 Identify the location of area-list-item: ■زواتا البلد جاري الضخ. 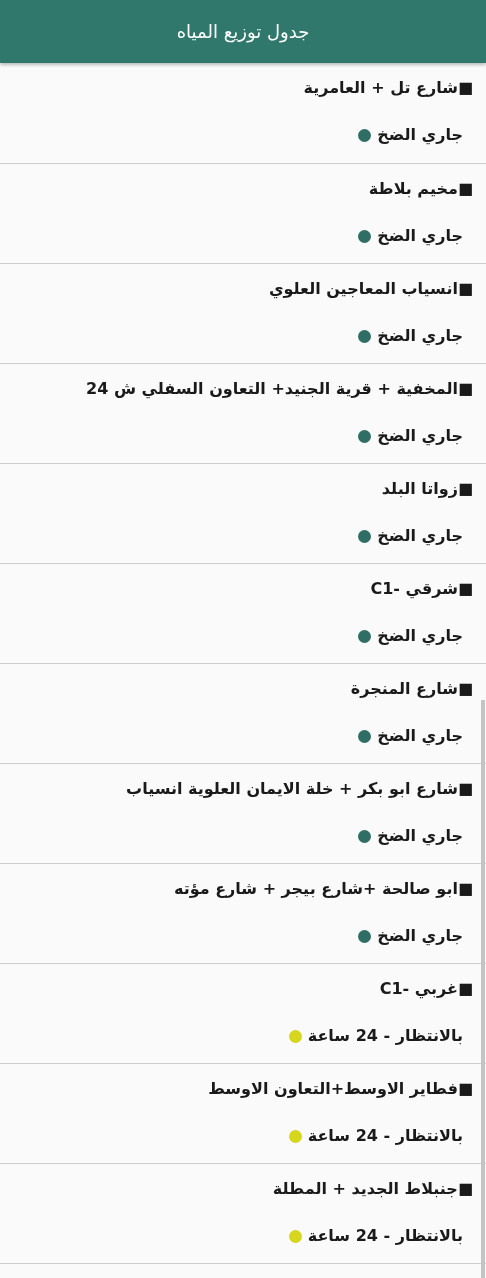
(243, 514).